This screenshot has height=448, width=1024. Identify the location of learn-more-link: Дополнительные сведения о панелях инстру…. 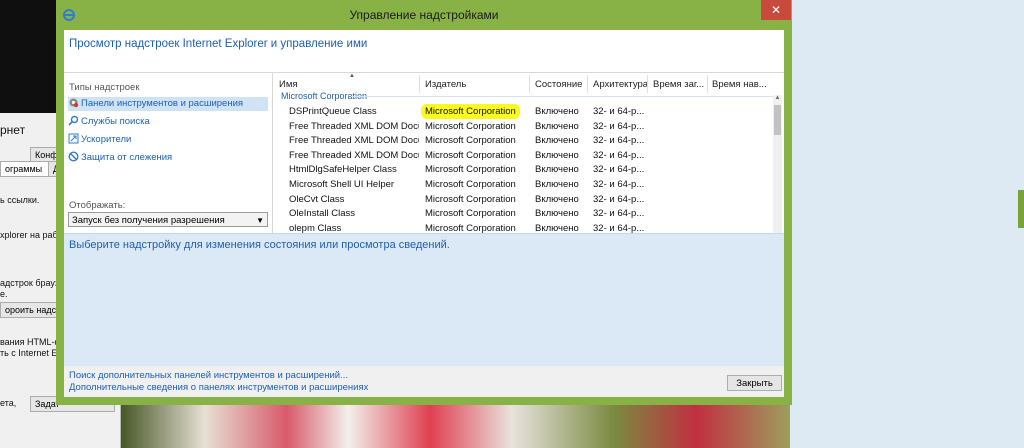
(218, 387).